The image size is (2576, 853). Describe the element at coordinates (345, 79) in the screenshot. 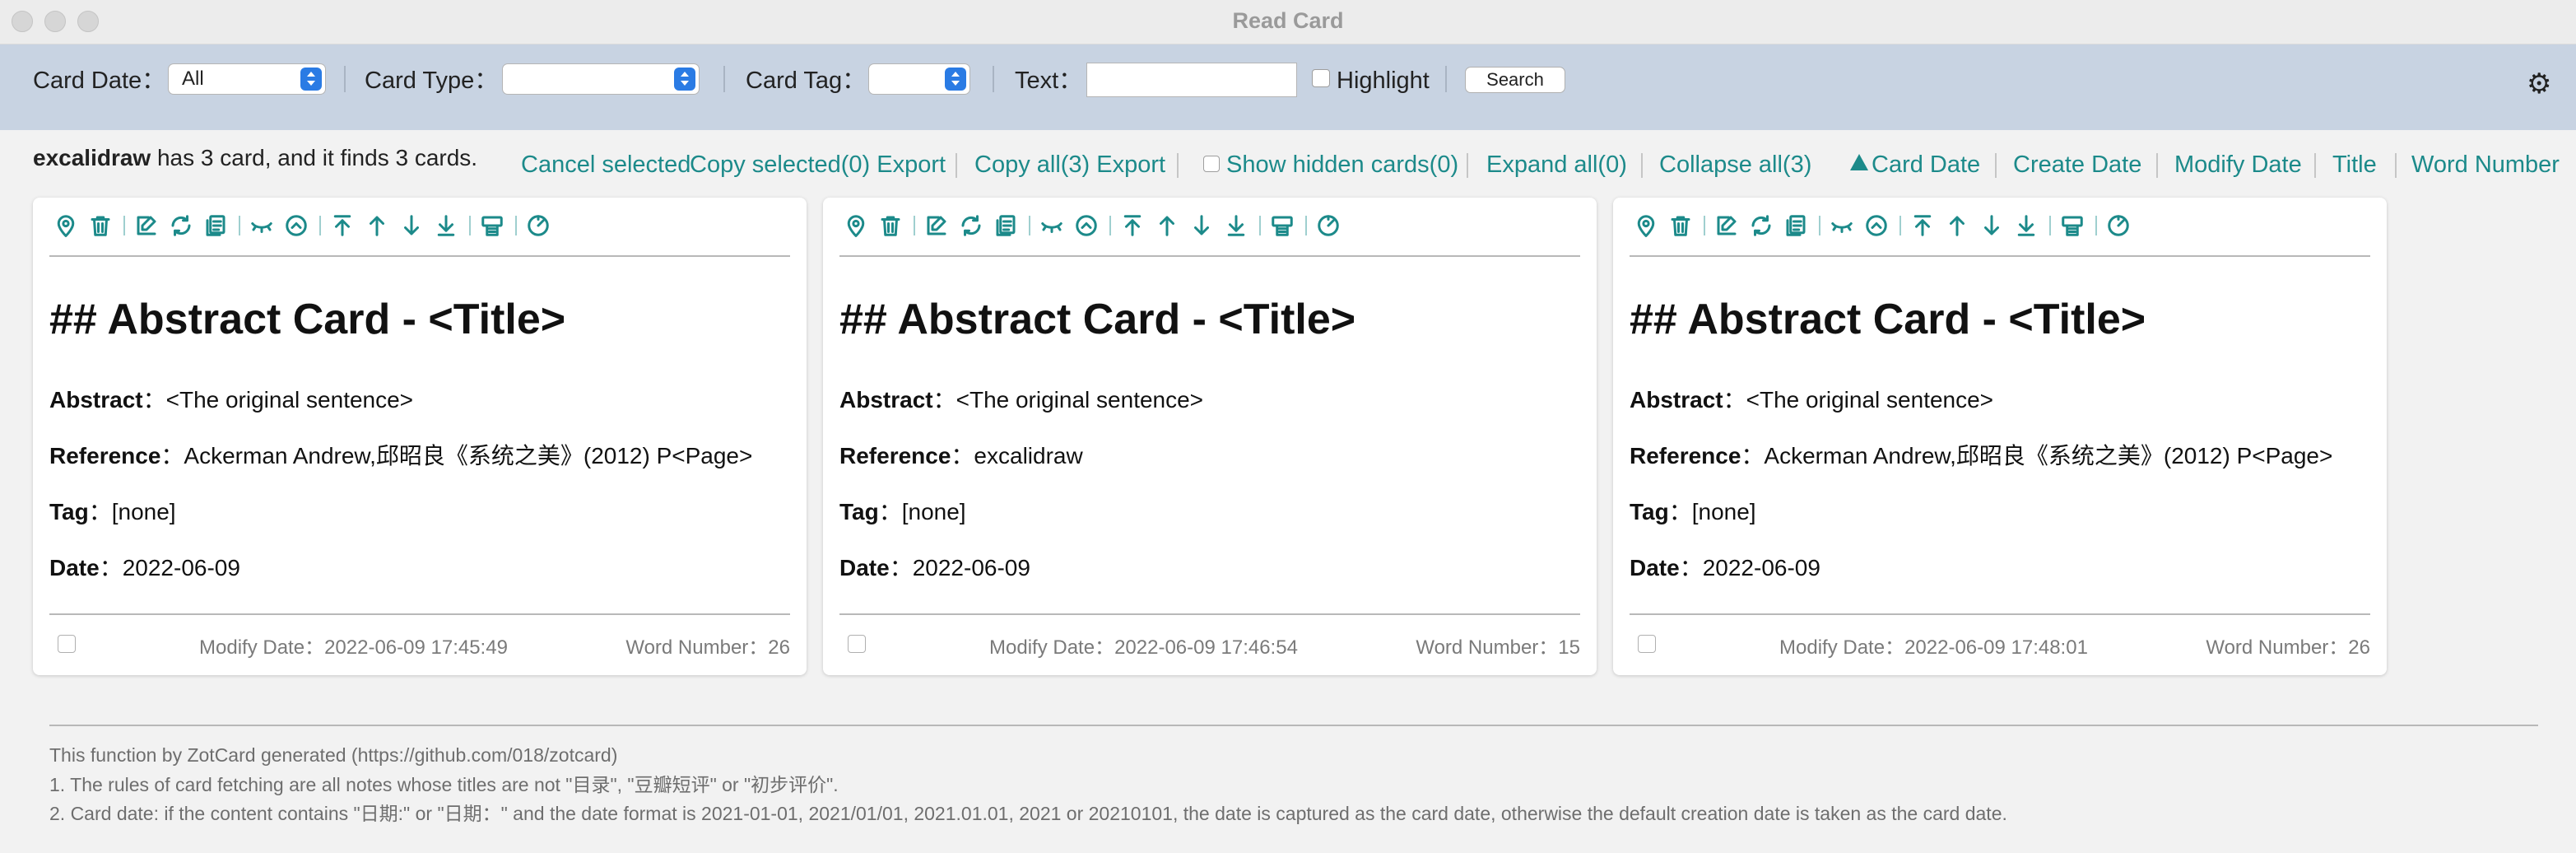

I see `toolbar-divider` at that location.